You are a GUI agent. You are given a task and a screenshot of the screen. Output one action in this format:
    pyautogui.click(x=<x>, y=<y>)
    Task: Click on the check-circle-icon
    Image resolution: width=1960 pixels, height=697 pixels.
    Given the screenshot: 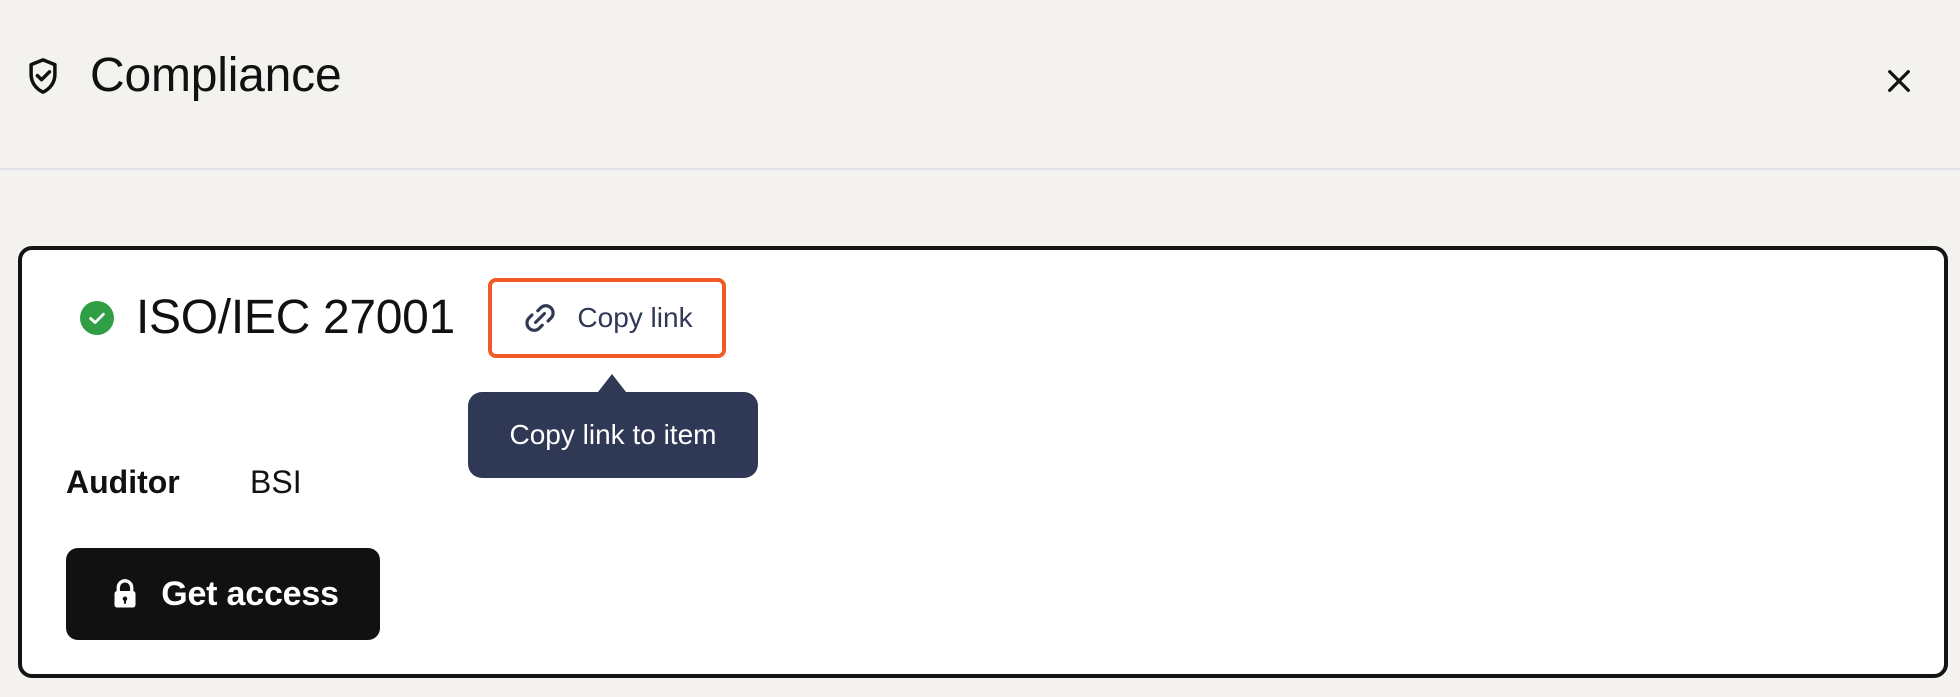 What is the action you would take?
    pyautogui.click(x=97, y=318)
    